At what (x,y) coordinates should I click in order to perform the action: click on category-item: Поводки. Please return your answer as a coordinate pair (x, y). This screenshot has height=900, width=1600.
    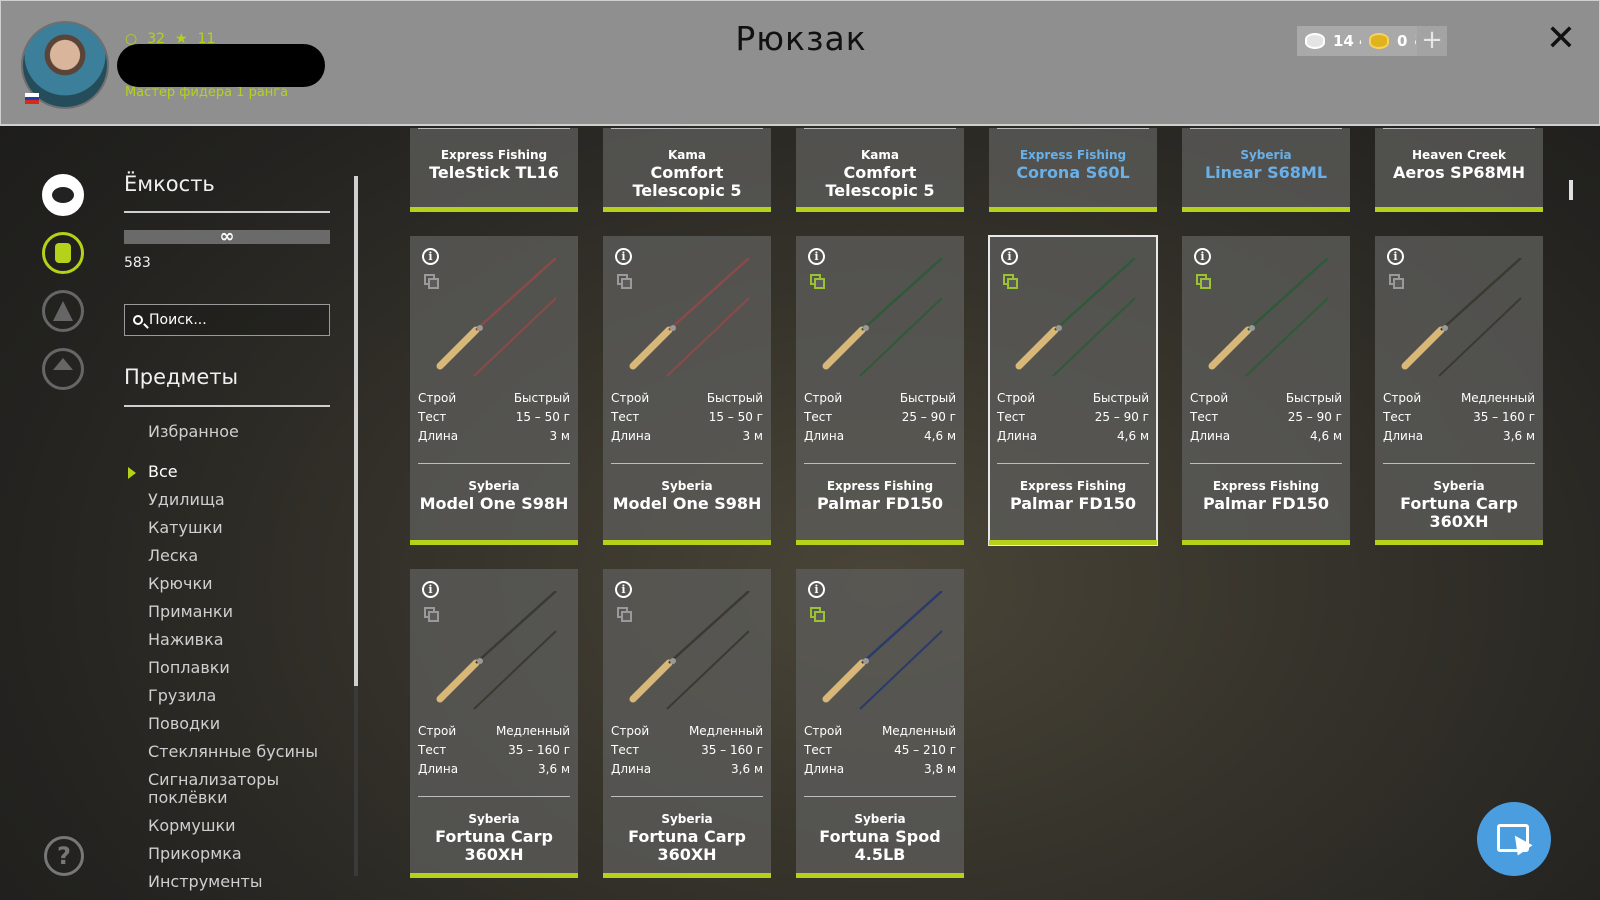
    Looking at the image, I should click on (227, 724).